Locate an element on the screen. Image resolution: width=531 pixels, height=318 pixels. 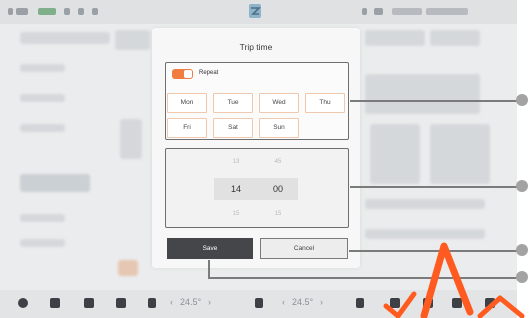
toggle-knob is located at coordinates (188, 74).